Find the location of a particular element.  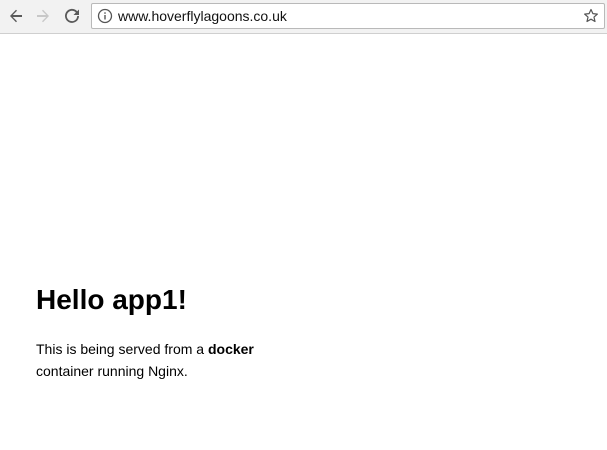

star-icon is located at coordinates (591, 16).